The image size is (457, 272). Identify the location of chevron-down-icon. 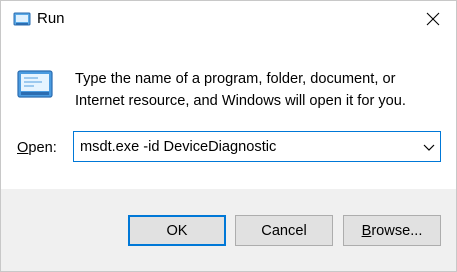
(429, 147).